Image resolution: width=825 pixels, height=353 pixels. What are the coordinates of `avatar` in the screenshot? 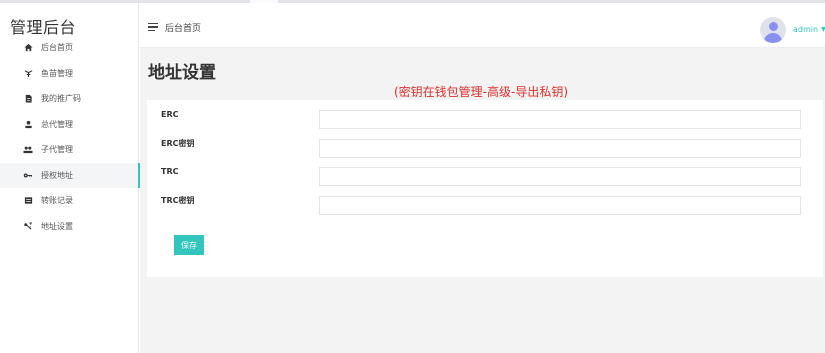 It's located at (773, 30).